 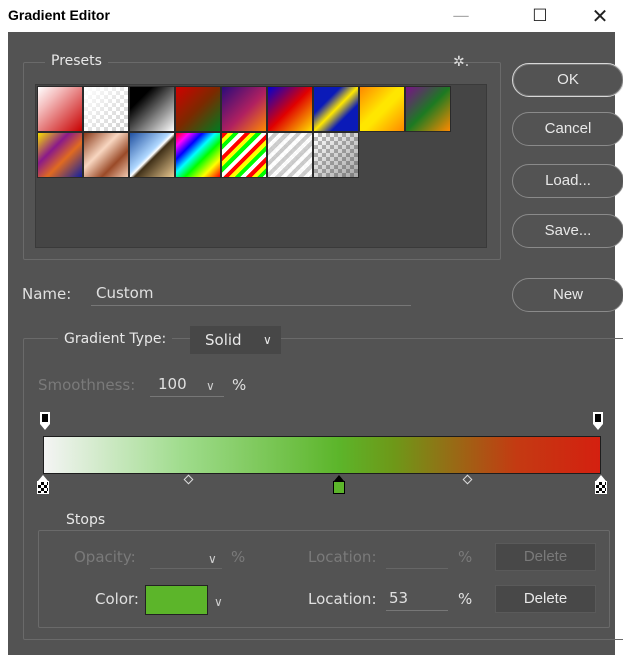 I want to click on title-bar: Gradient Editor — ☐ ✕, so click(x=311, y=16).